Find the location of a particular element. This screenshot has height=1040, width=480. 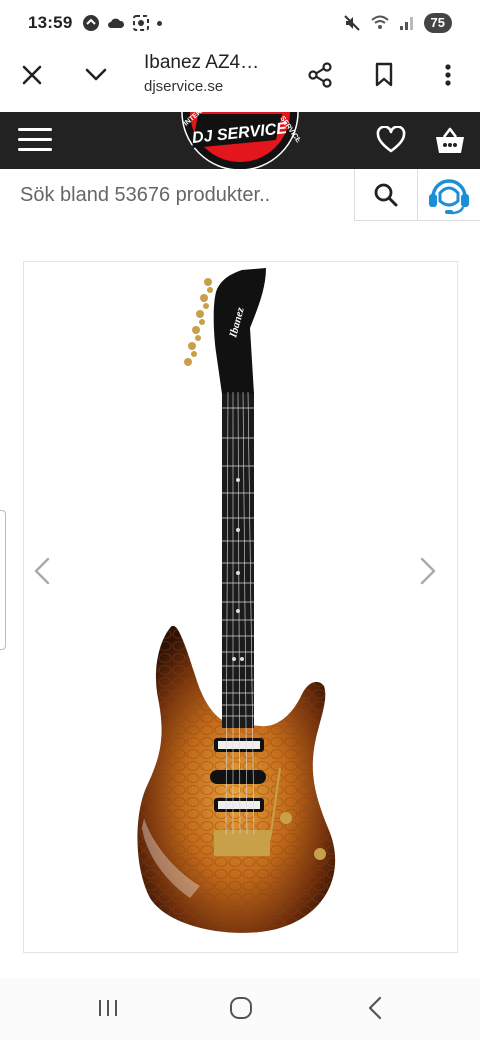

browser-toolbar: Ibanez AZ4… djservice.se is located at coordinates (240, 79).